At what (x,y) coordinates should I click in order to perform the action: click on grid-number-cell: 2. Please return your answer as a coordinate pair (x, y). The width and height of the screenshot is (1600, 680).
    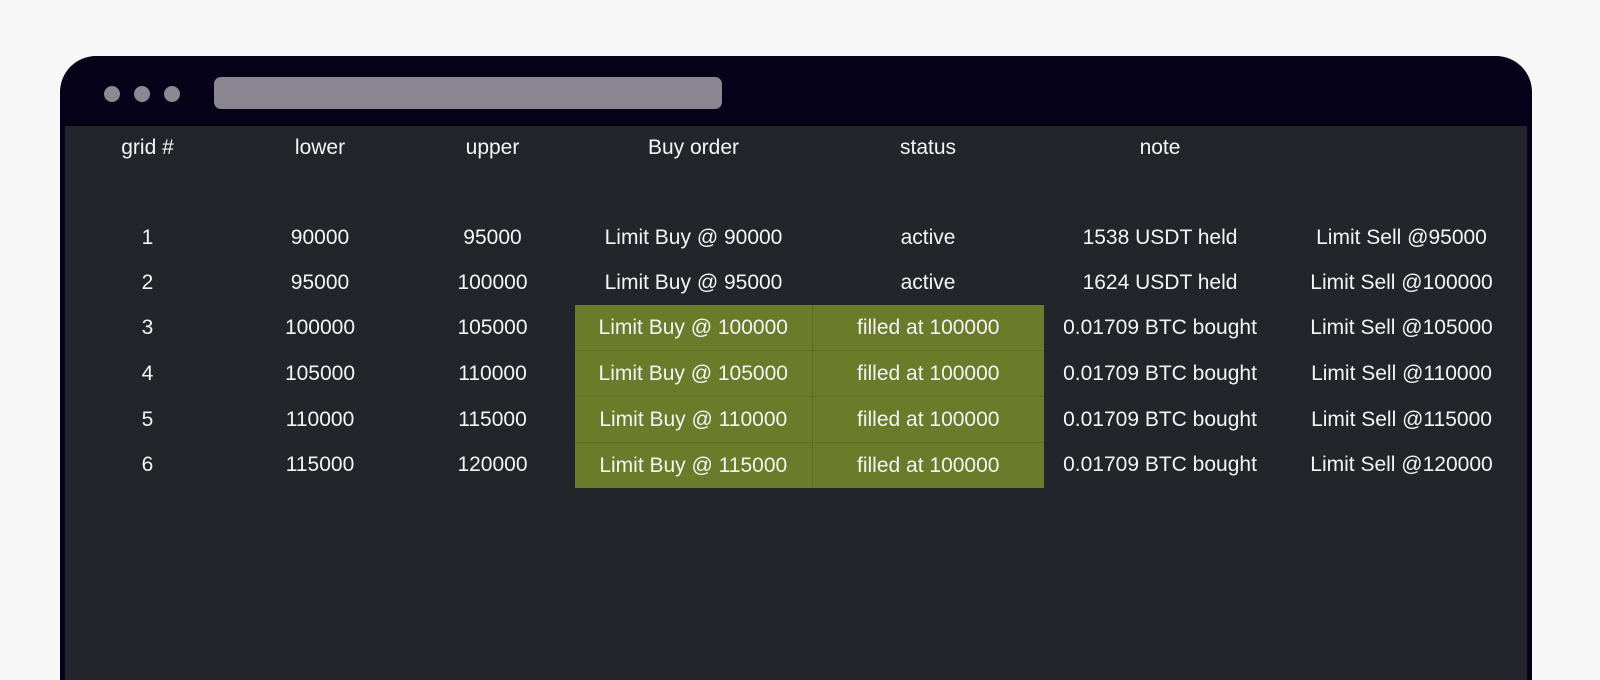
    Looking at the image, I should click on (147, 282).